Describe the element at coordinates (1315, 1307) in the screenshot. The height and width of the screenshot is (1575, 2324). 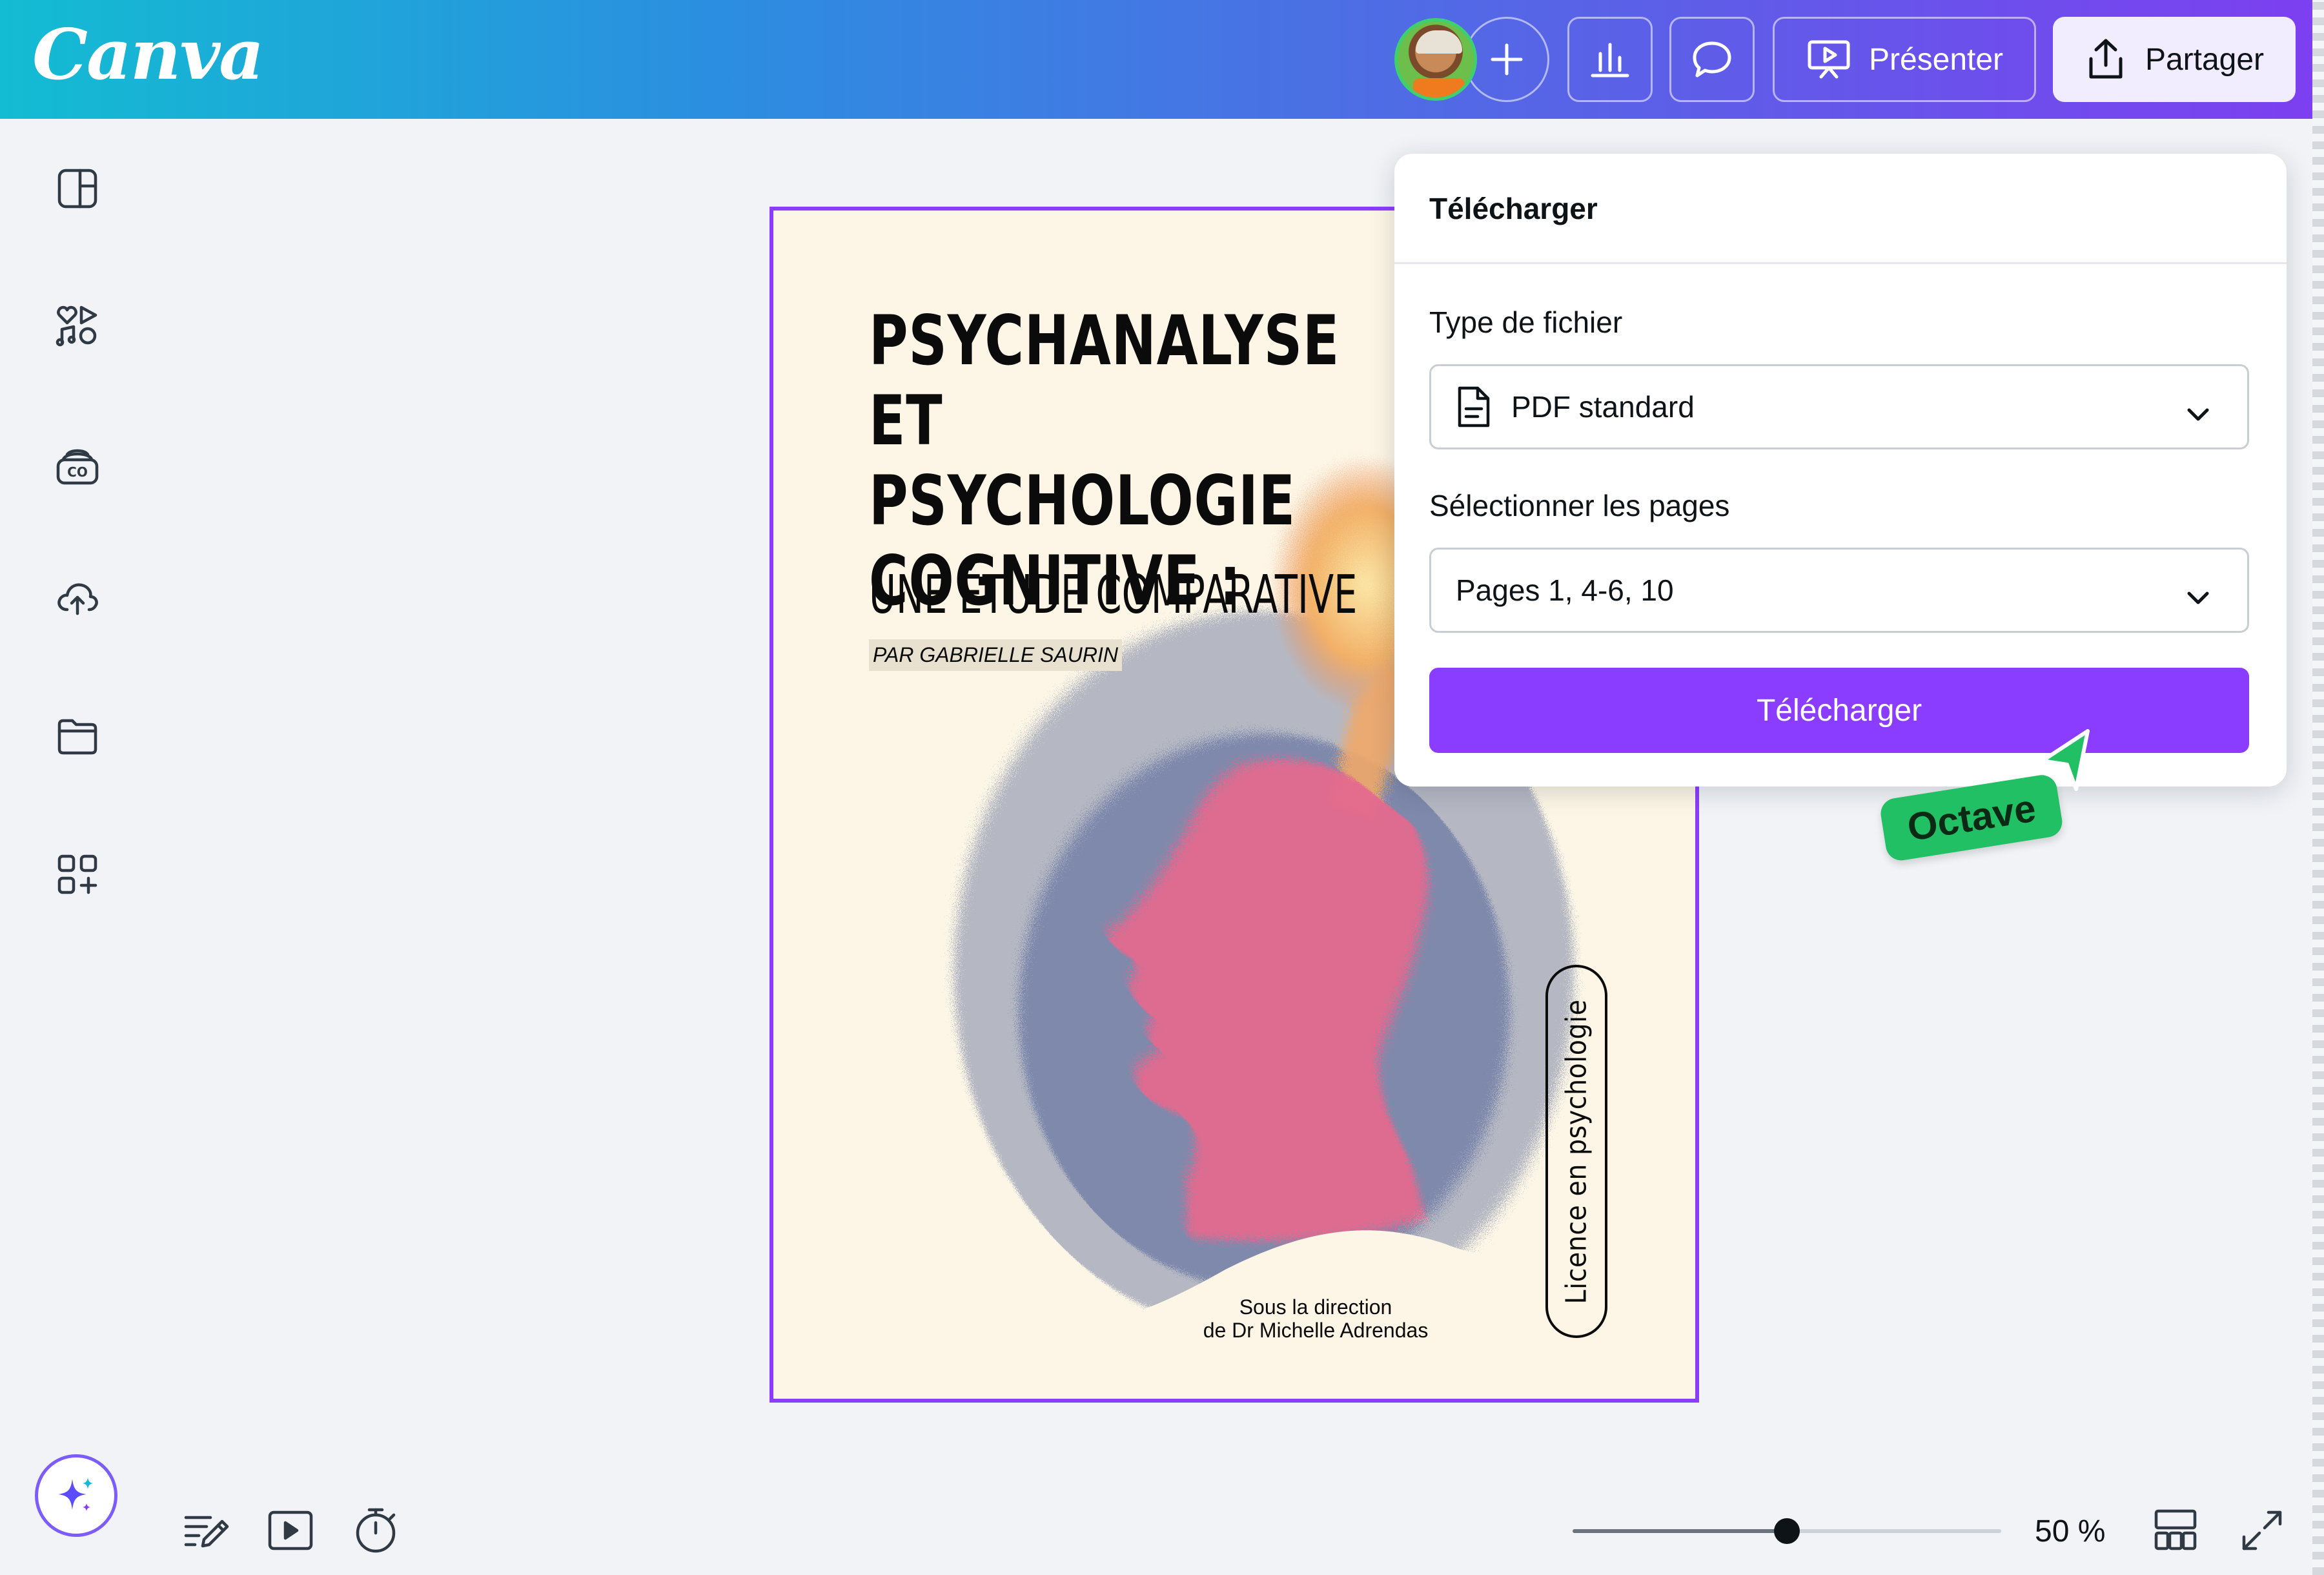
I see `cover-direction-line1: Sous la direction` at that location.